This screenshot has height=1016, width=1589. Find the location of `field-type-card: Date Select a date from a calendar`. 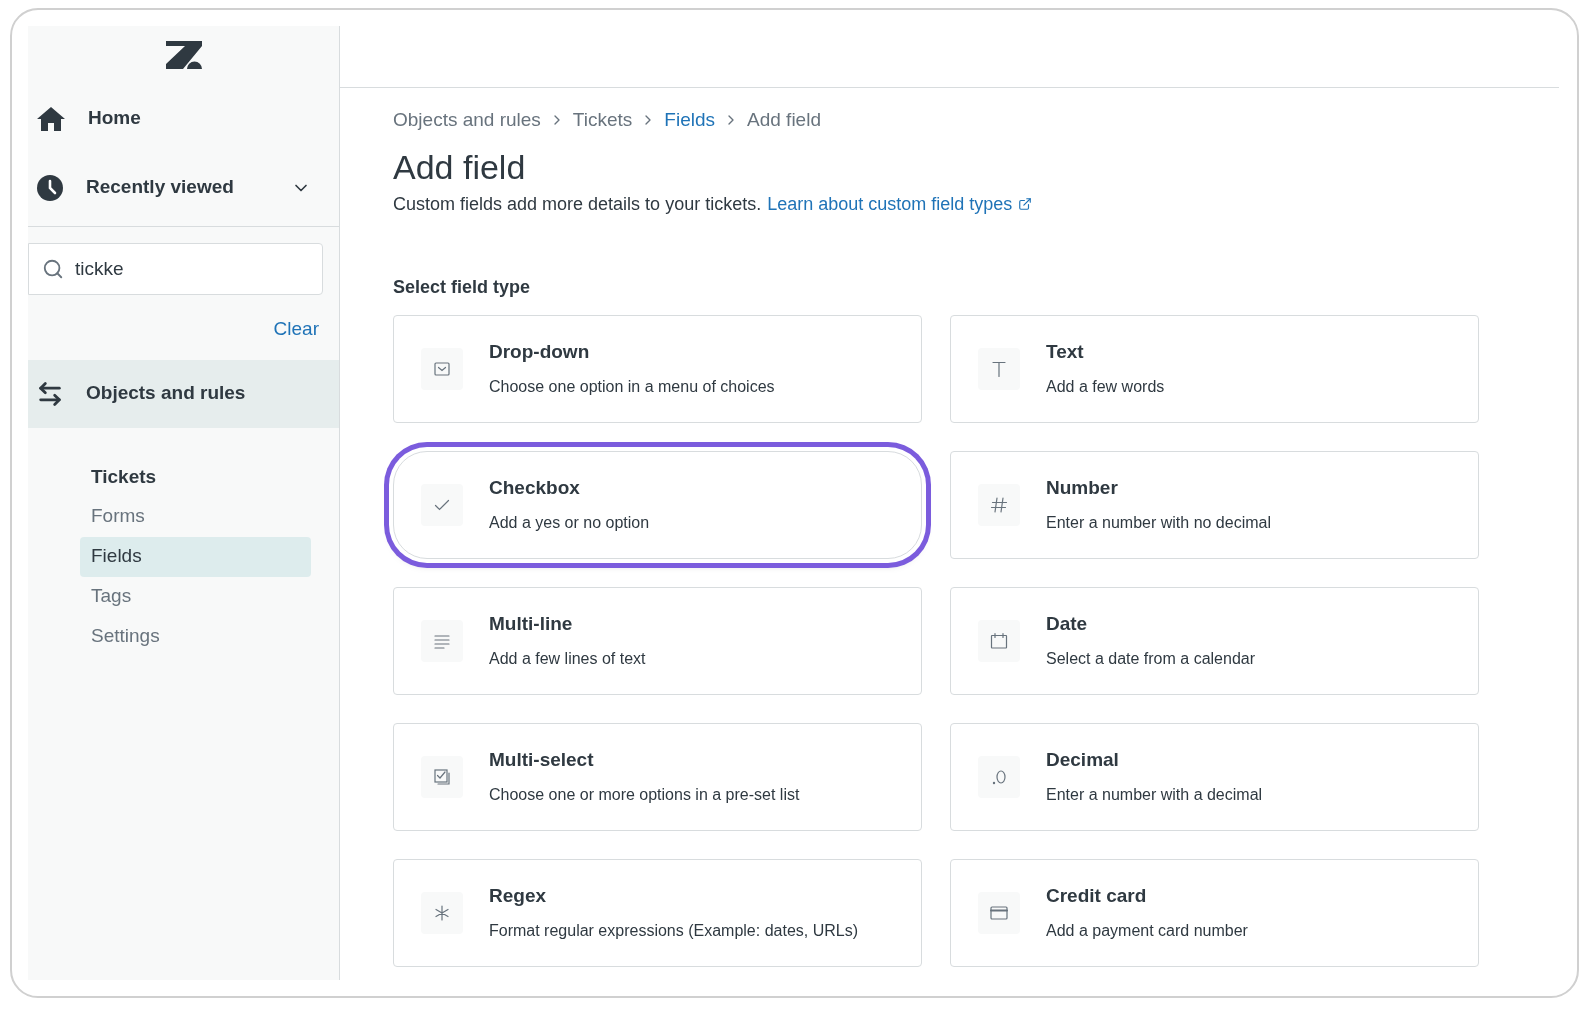

field-type-card: Date Select a date from a calendar is located at coordinates (1214, 640).